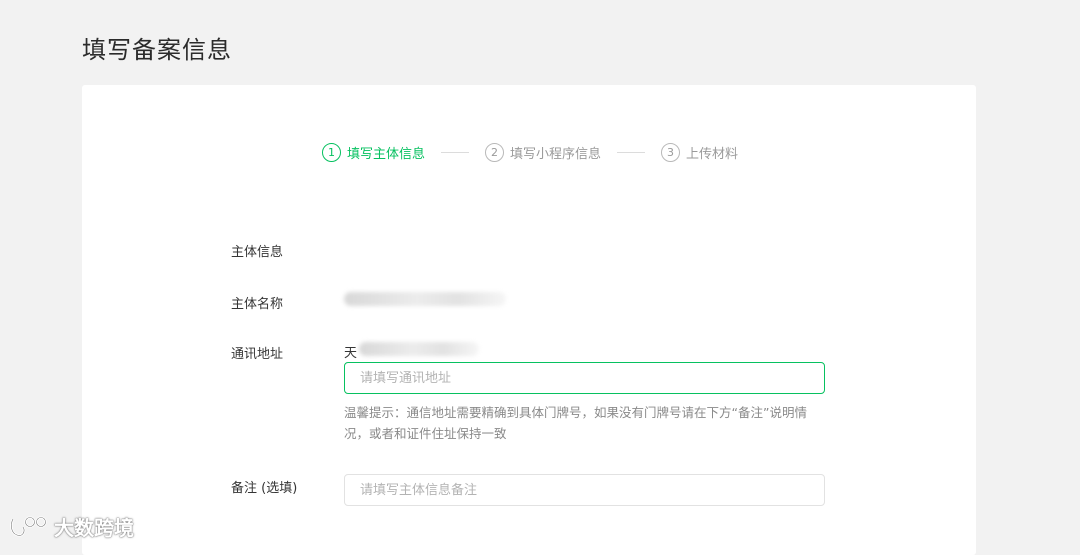  I want to click on step-3-number: 3, so click(671, 152).